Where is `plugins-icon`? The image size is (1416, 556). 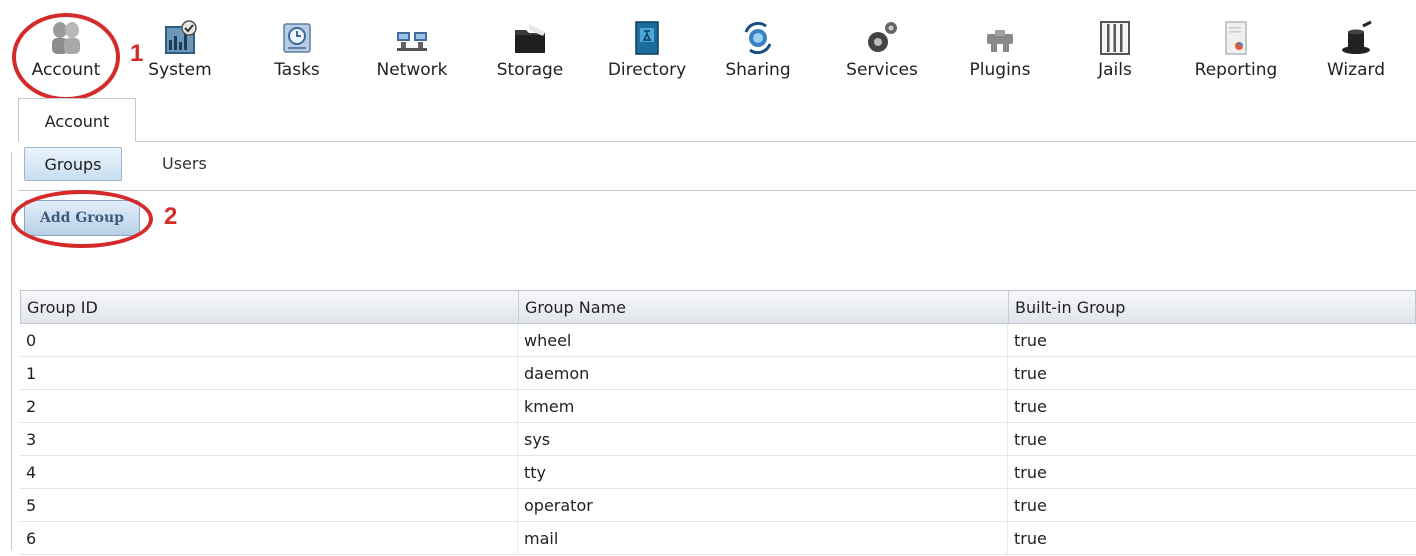 plugins-icon is located at coordinates (1000, 41).